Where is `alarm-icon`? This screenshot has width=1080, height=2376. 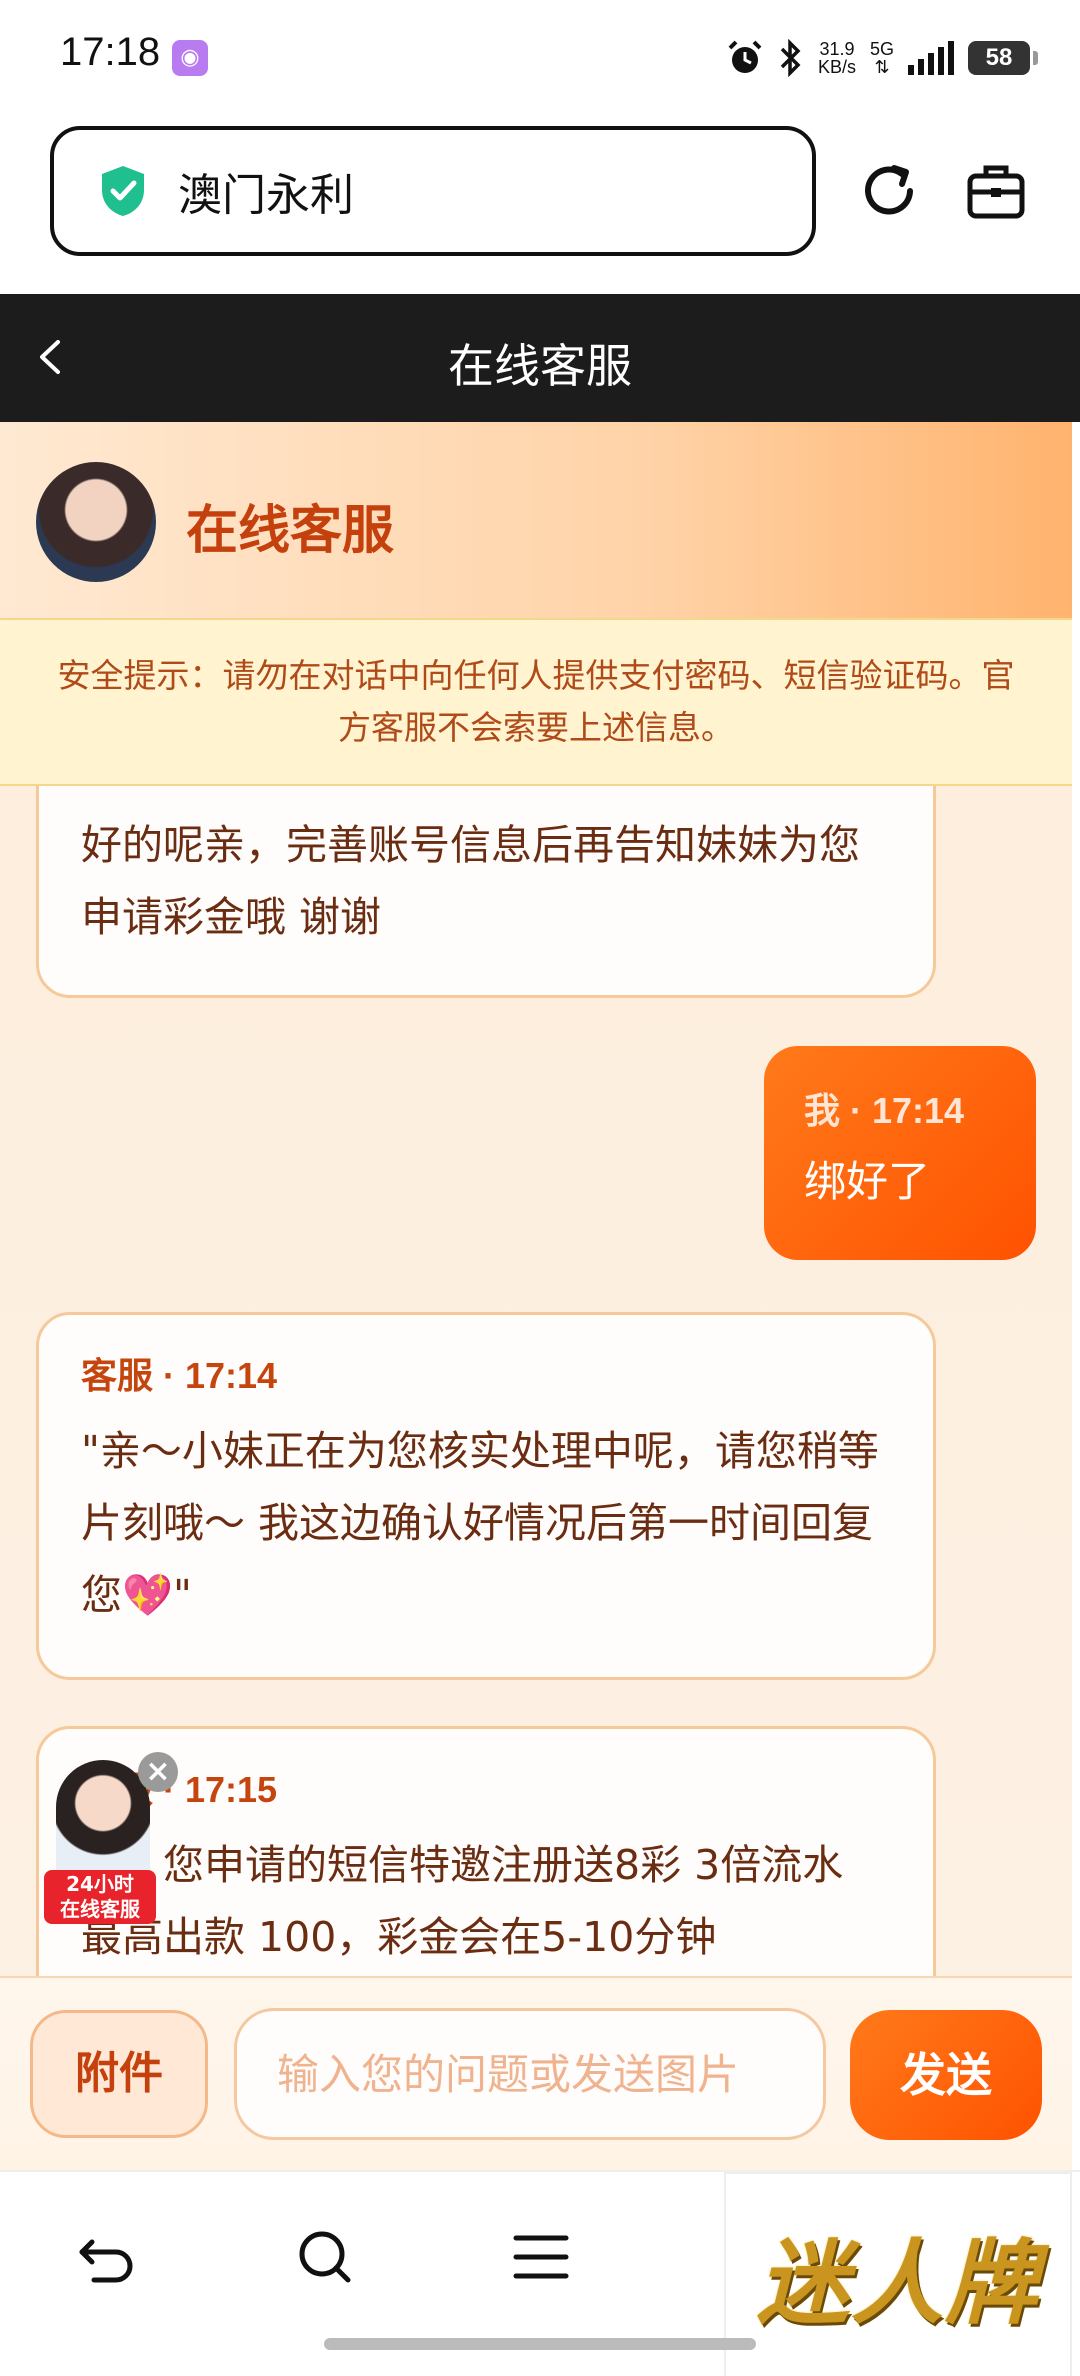 alarm-icon is located at coordinates (745, 56).